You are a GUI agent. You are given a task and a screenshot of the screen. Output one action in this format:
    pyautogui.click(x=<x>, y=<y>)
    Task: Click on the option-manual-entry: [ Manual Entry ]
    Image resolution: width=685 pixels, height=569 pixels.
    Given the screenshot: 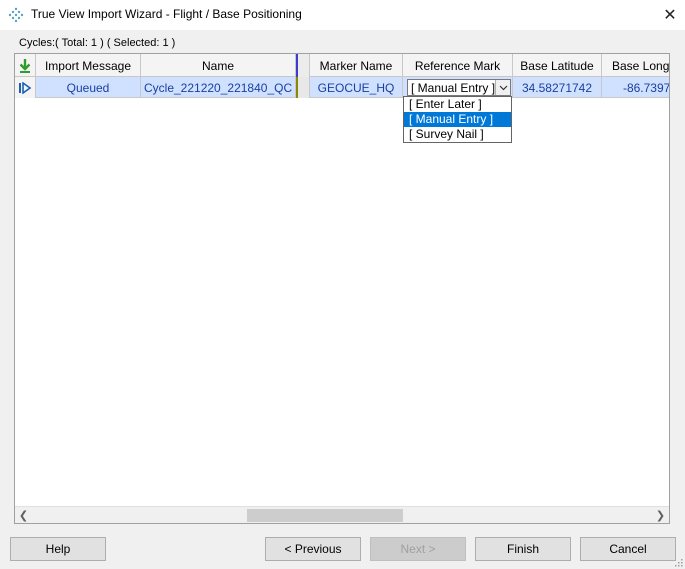 What is the action you would take?
    pyautogui.click(x=457, y=119)
    